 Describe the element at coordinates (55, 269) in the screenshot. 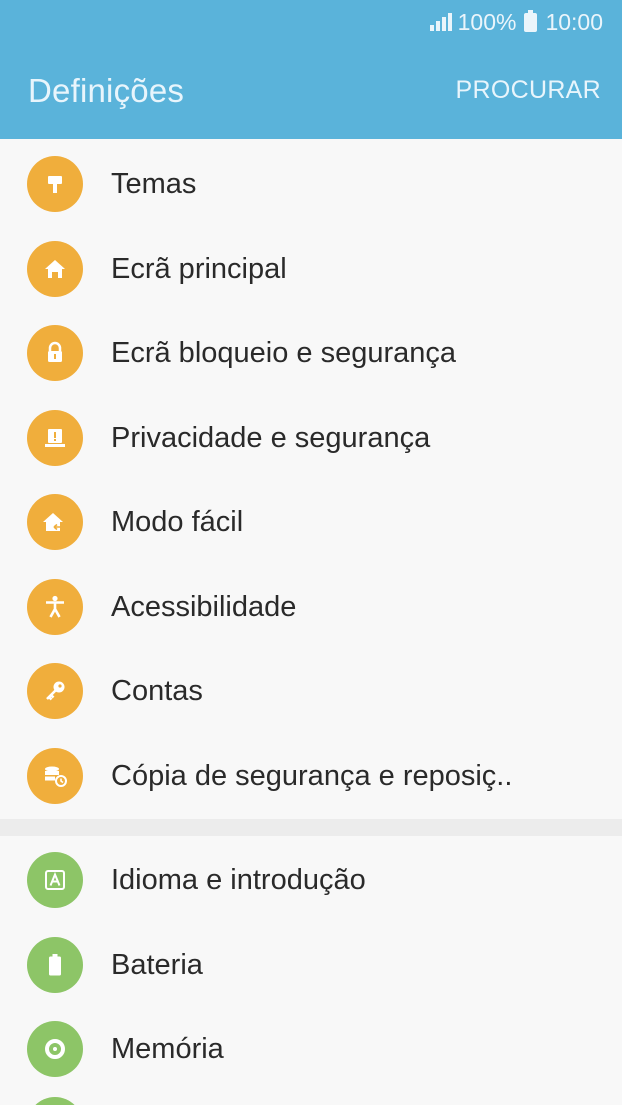

I see `home-icon` at that location.